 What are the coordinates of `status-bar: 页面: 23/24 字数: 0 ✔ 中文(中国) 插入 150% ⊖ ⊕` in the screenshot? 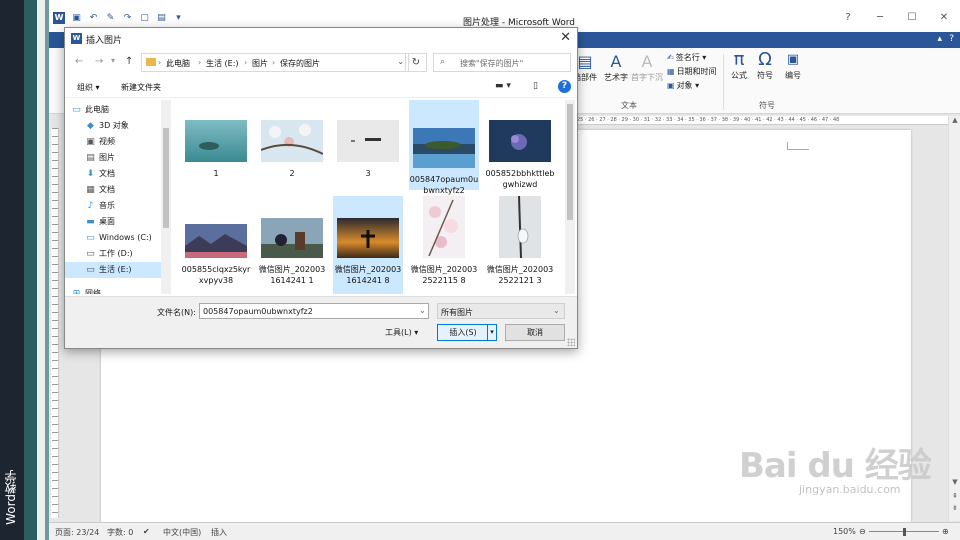 It's located at (504, 531).